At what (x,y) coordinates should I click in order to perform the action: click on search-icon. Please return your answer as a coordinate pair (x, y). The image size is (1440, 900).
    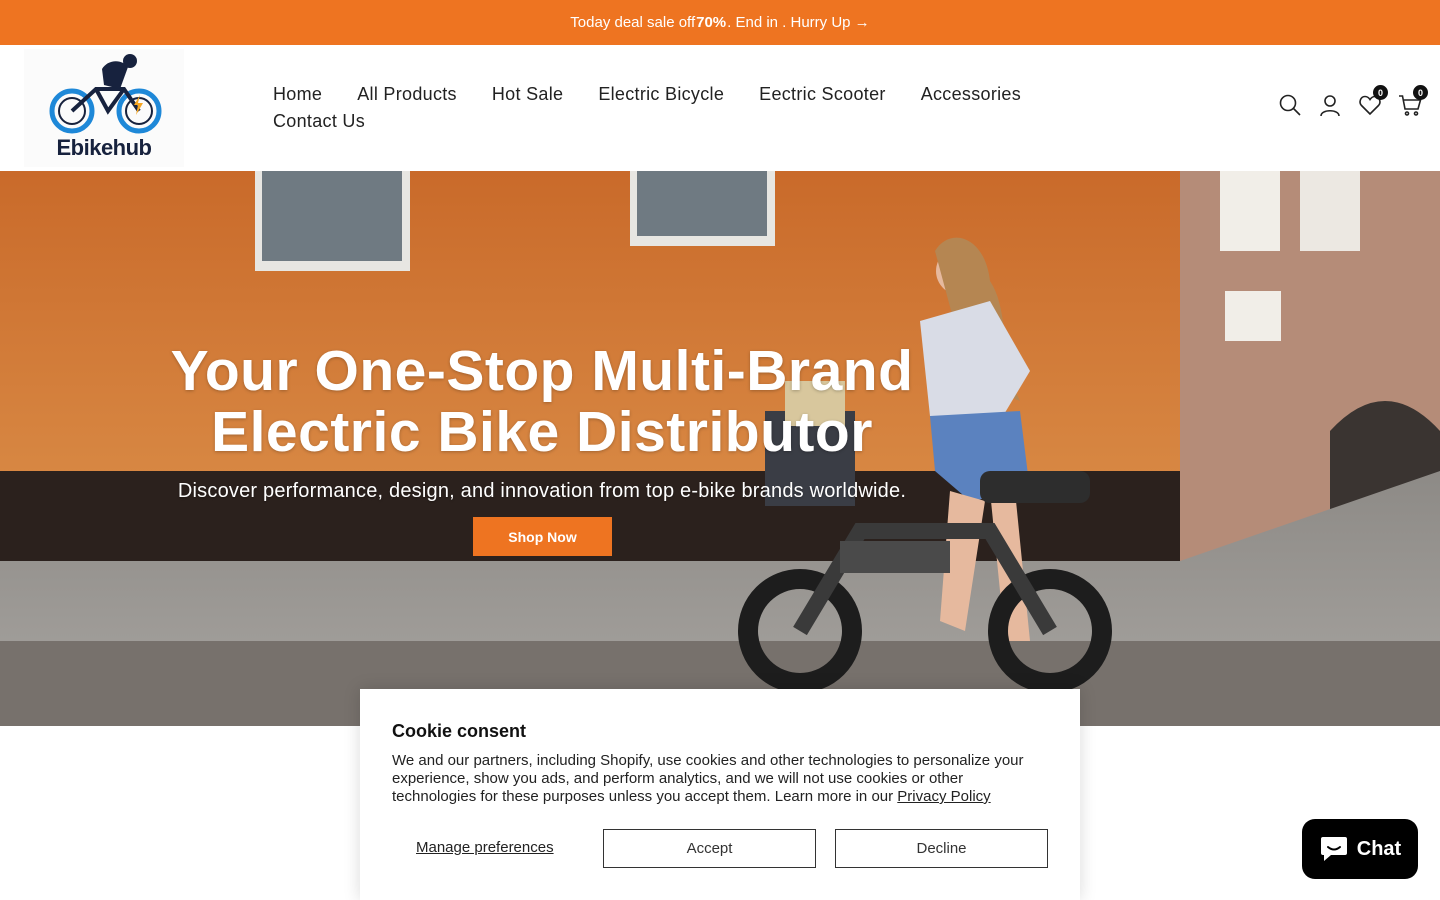
    Looking at the image, I should click on (1290, 105).